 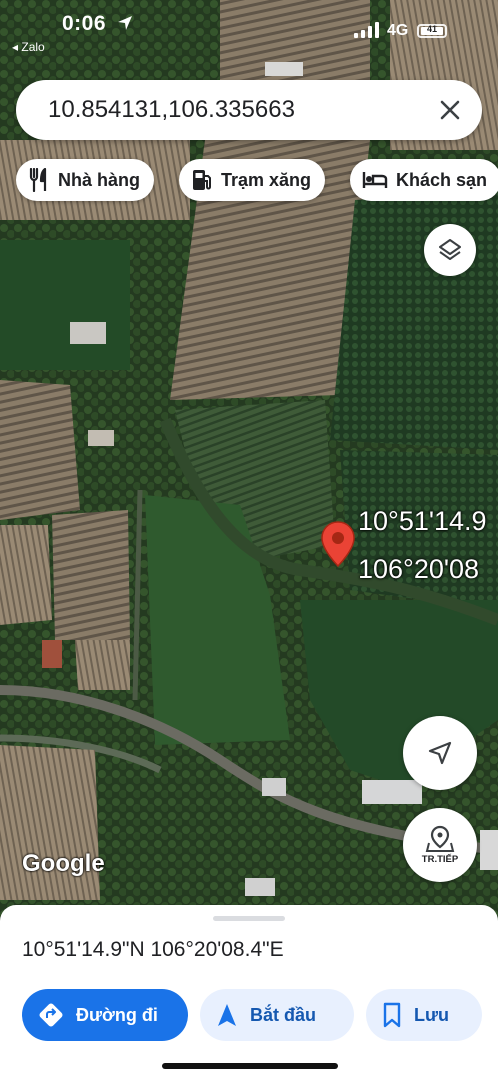 I want to click on my-location-button, so click(x=440, y=753).